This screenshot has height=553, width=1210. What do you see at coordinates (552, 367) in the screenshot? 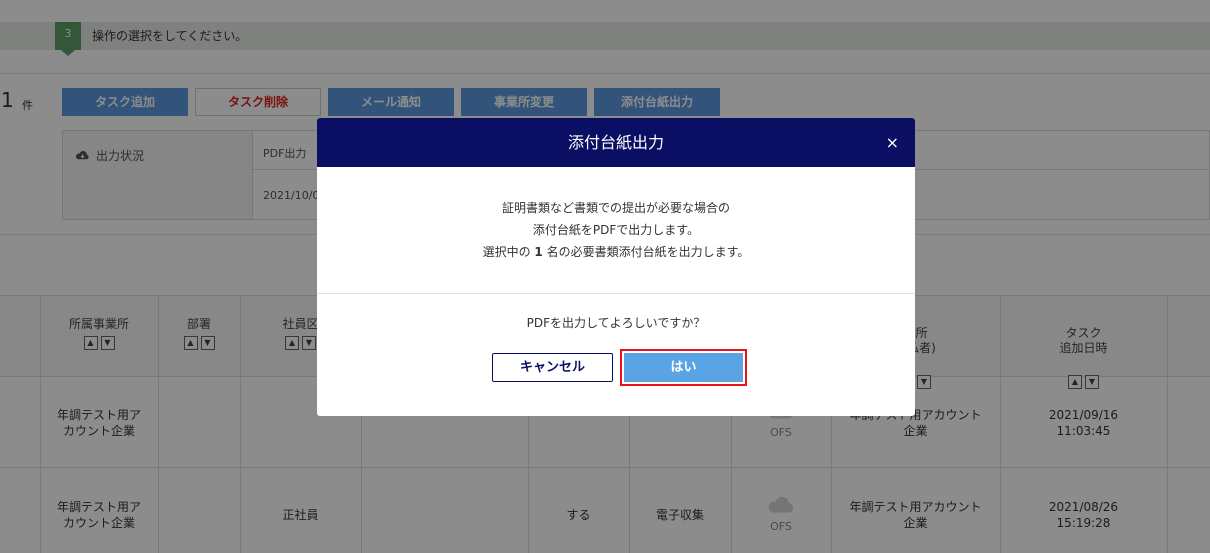
I see `cancel-button: キャンセル` at bounding box center [552, 367].